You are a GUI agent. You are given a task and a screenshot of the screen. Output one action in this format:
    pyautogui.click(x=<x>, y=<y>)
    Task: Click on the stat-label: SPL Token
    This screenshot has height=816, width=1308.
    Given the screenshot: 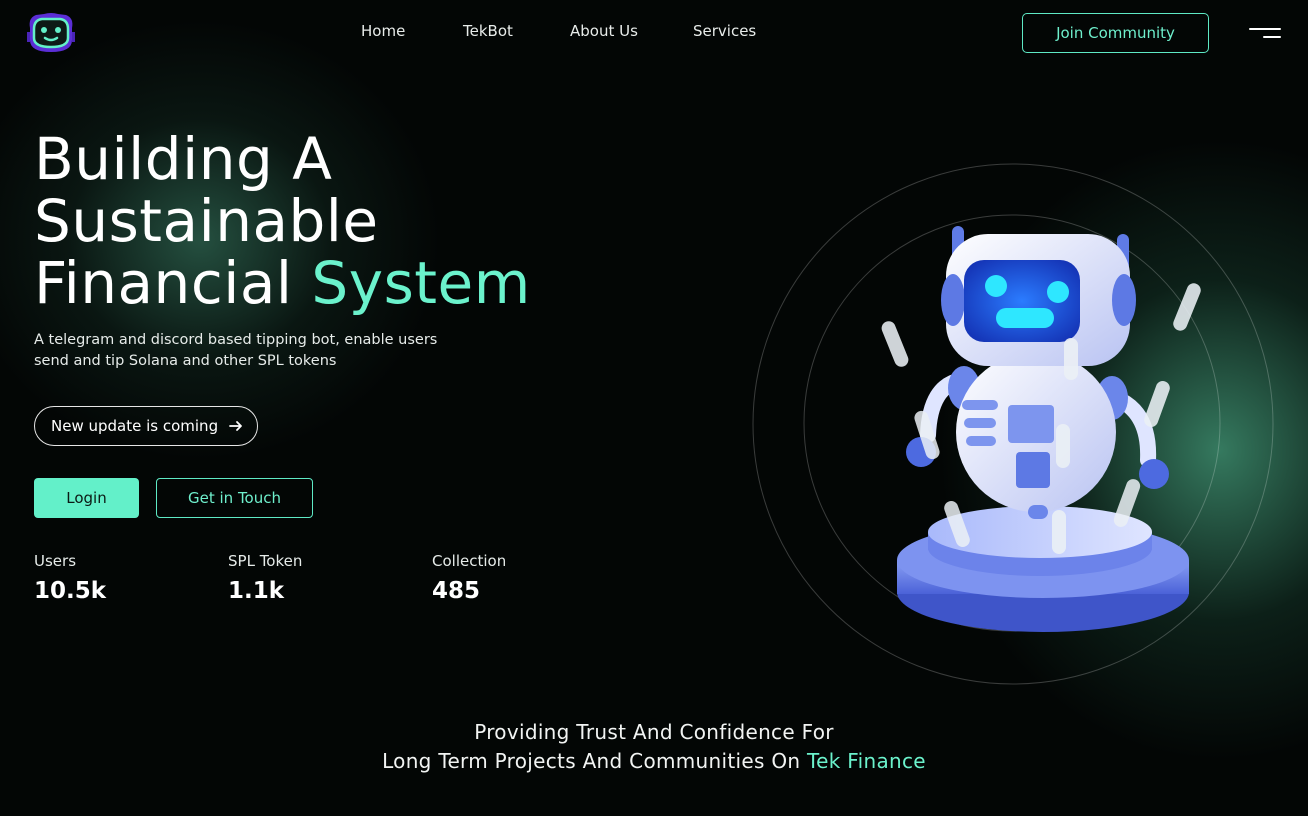 What is the action you would take?
    pyautogui.click(x=265, y=561)
    